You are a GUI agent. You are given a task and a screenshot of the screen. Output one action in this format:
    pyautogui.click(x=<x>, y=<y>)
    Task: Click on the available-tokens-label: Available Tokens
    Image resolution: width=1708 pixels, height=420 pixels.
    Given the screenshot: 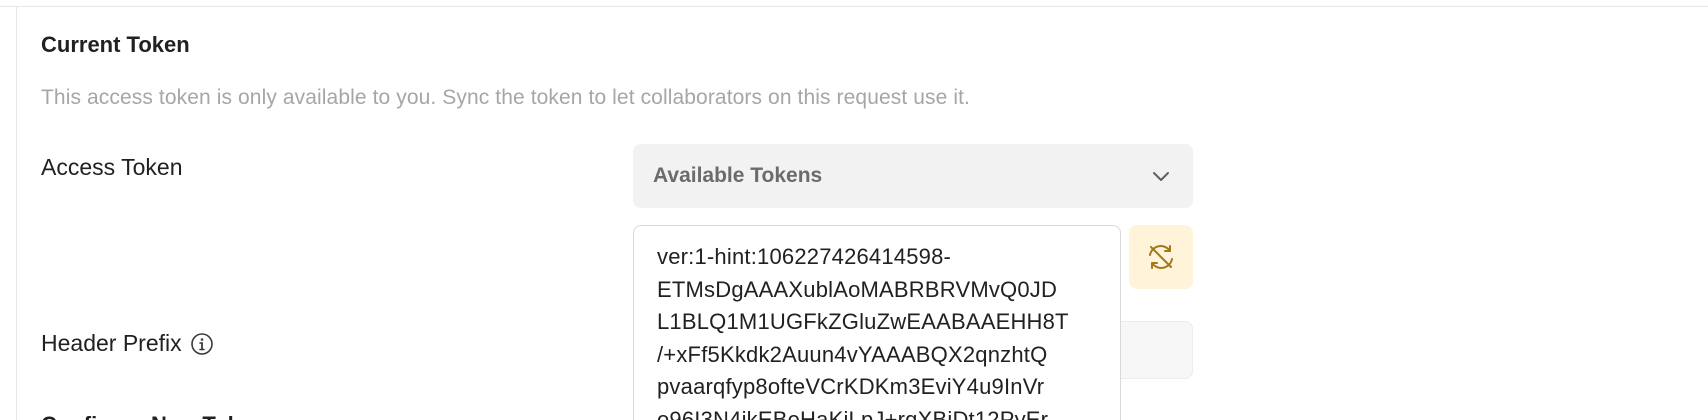 What is the action you would take?
    pyautogui.click(x=738, y=175)
    